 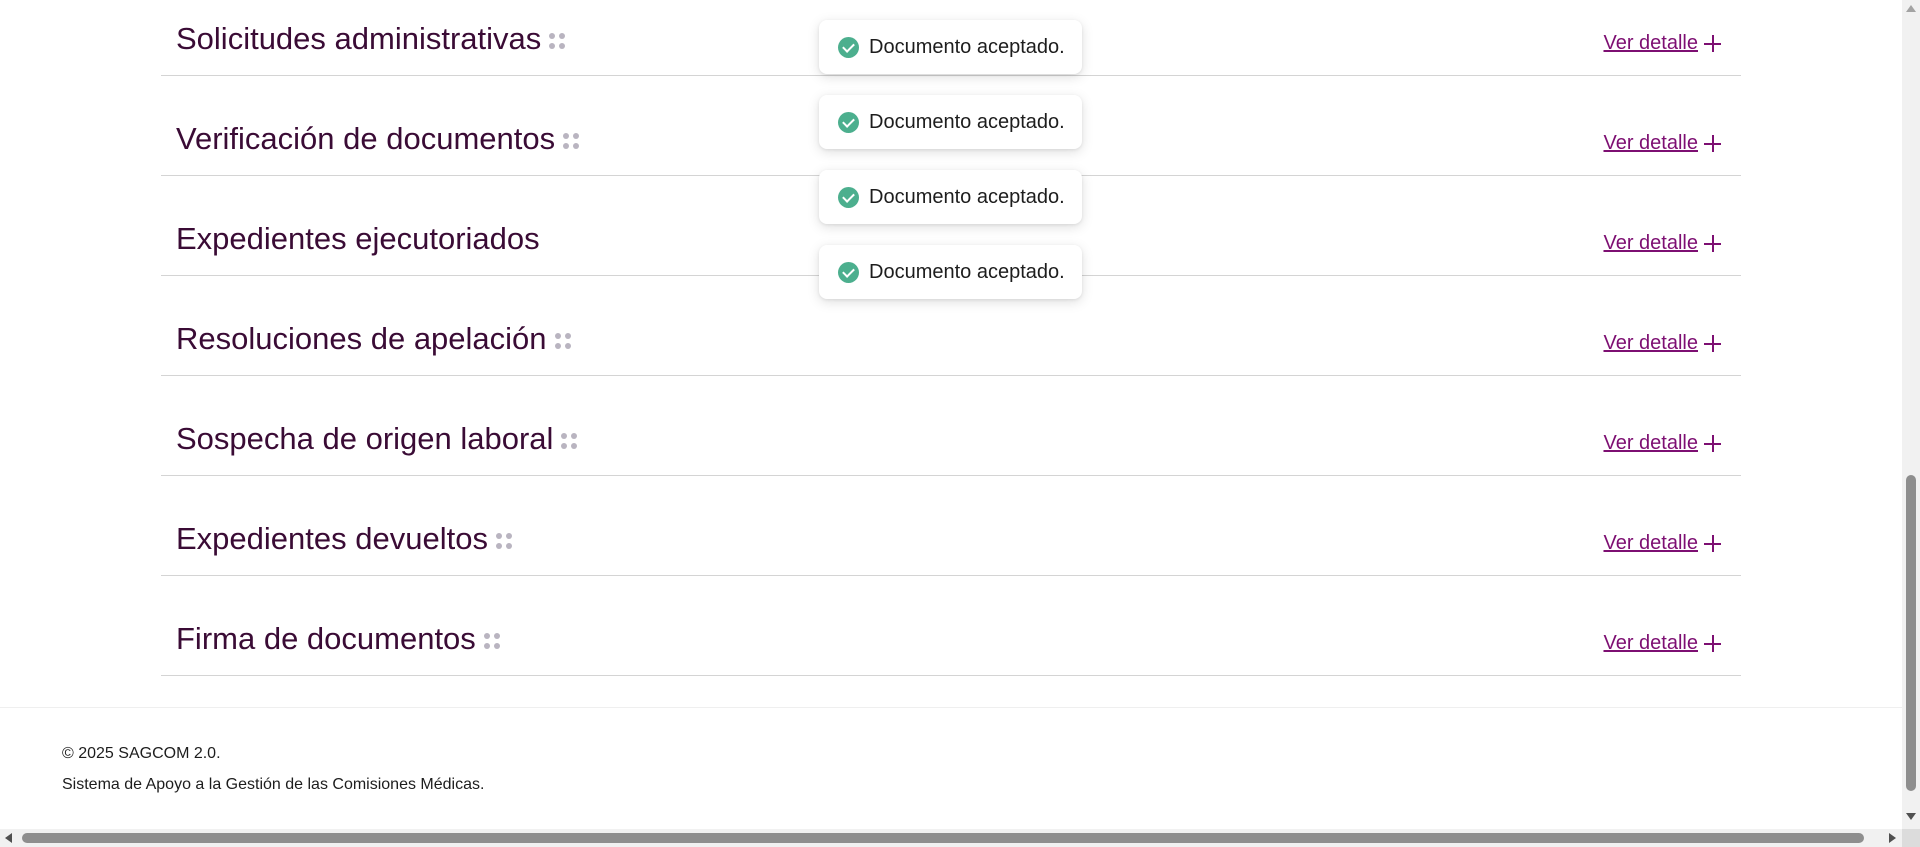 What do you see at coordinates (1911, 414) in the screenshot?
I see `vertical-scrollbar` at bounding box center [1911, 414].